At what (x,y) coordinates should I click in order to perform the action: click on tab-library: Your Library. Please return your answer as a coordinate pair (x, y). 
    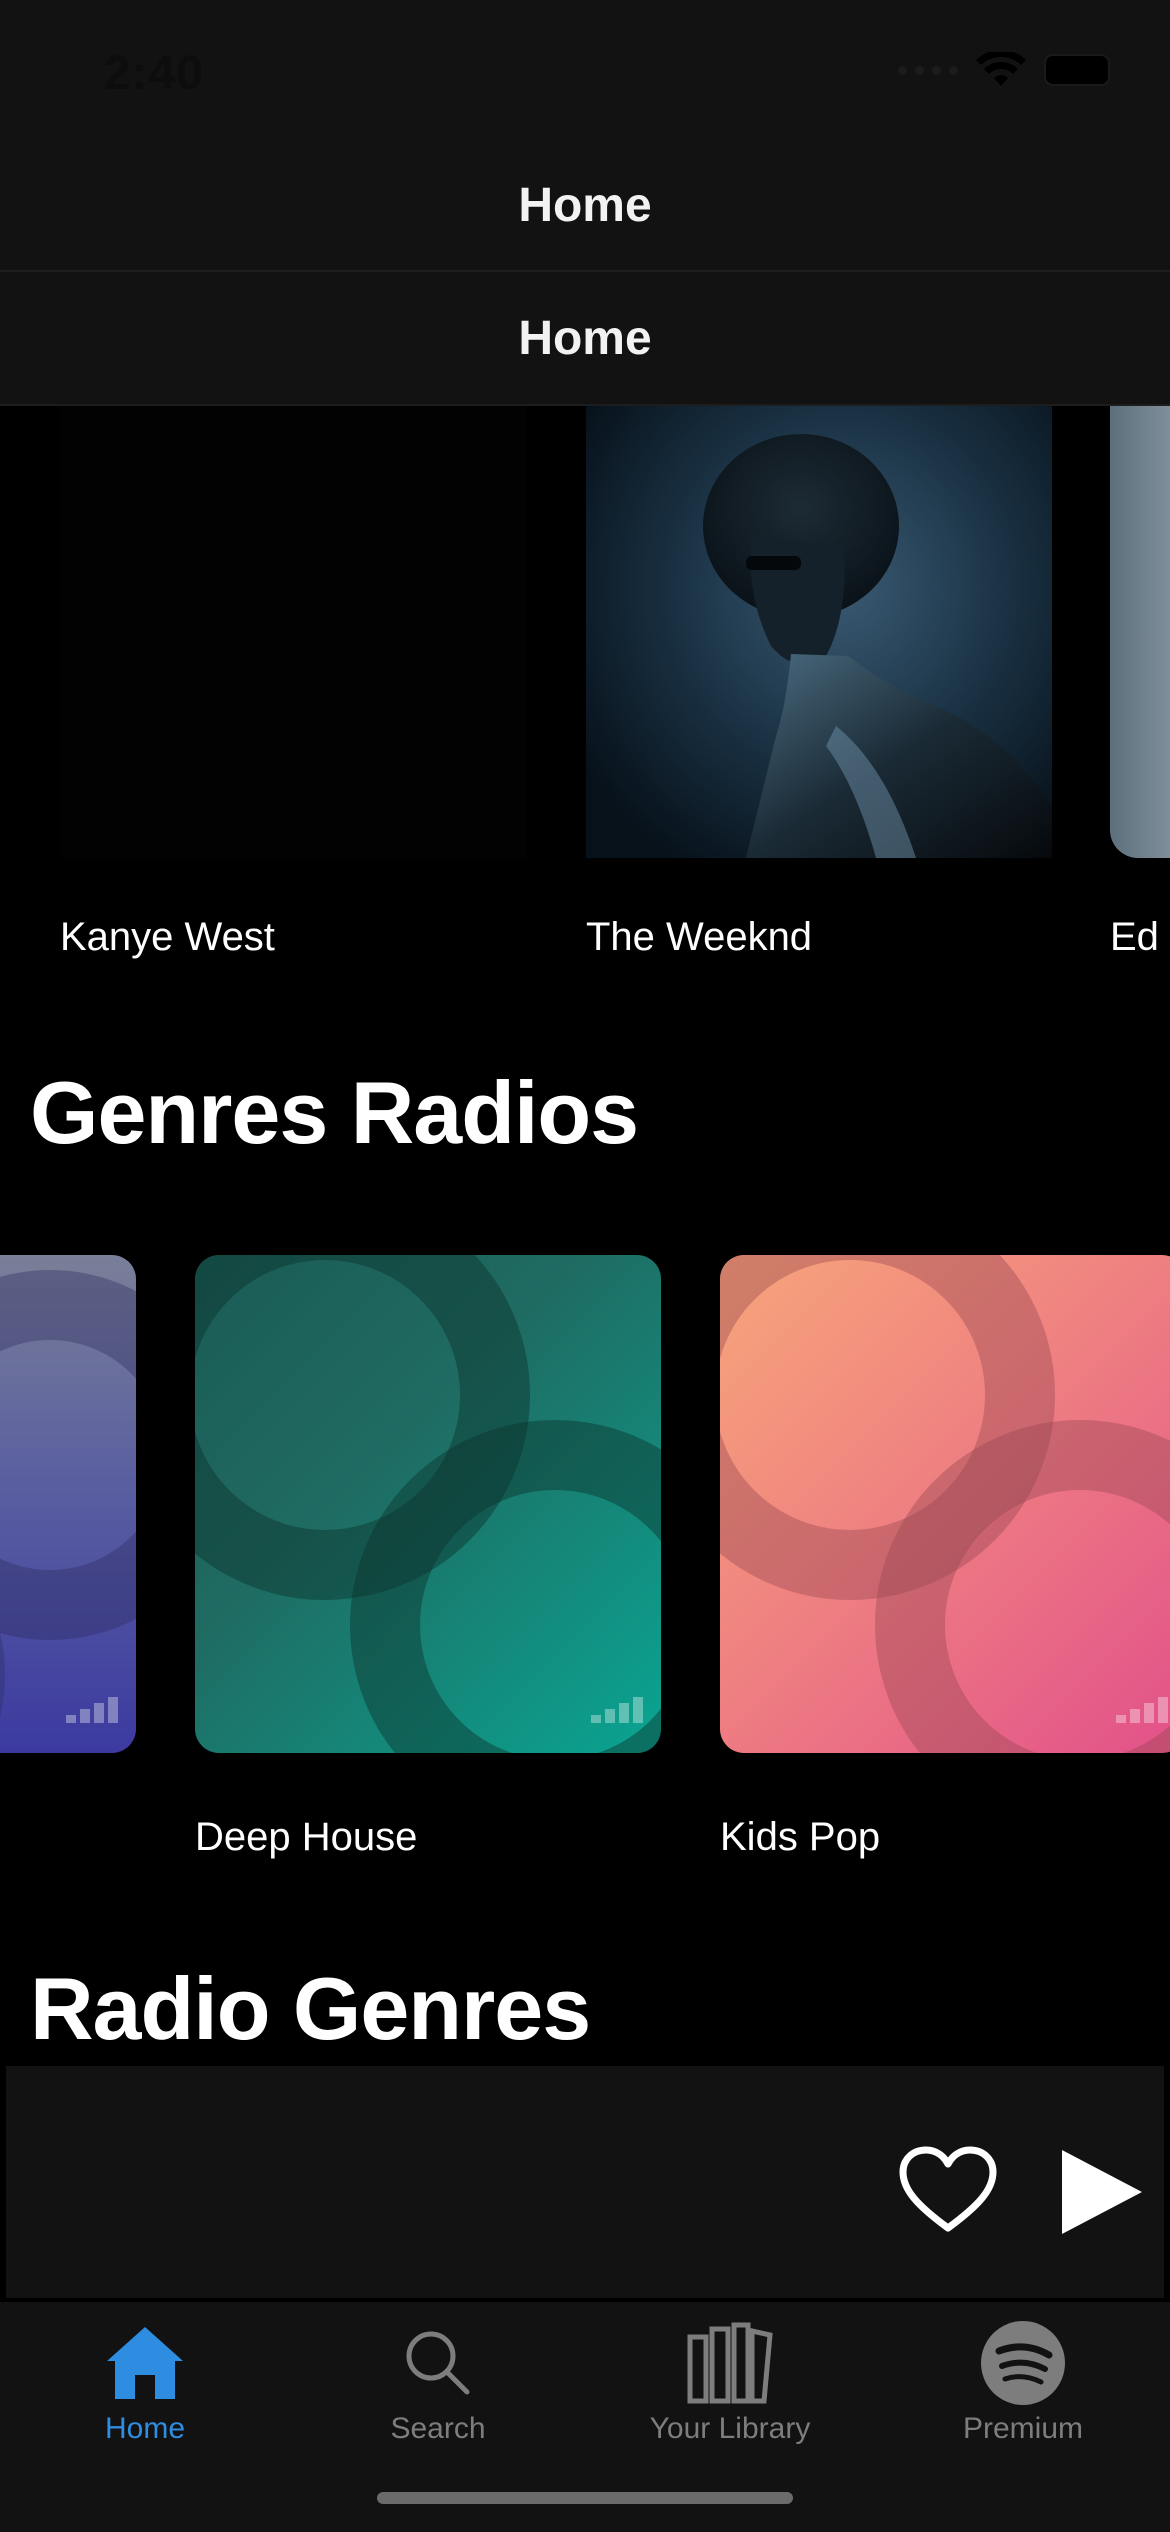
    Looking at the image, I should click on (730, 2382).